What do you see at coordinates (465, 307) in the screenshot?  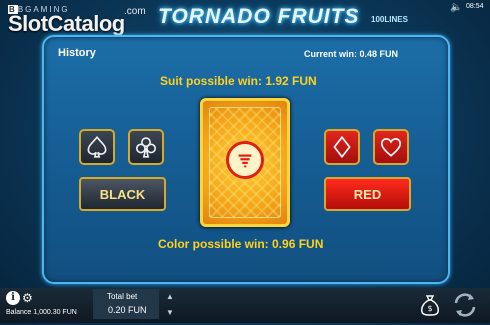 I see `spin-refresh-icon` at bounding box center [465, 307].